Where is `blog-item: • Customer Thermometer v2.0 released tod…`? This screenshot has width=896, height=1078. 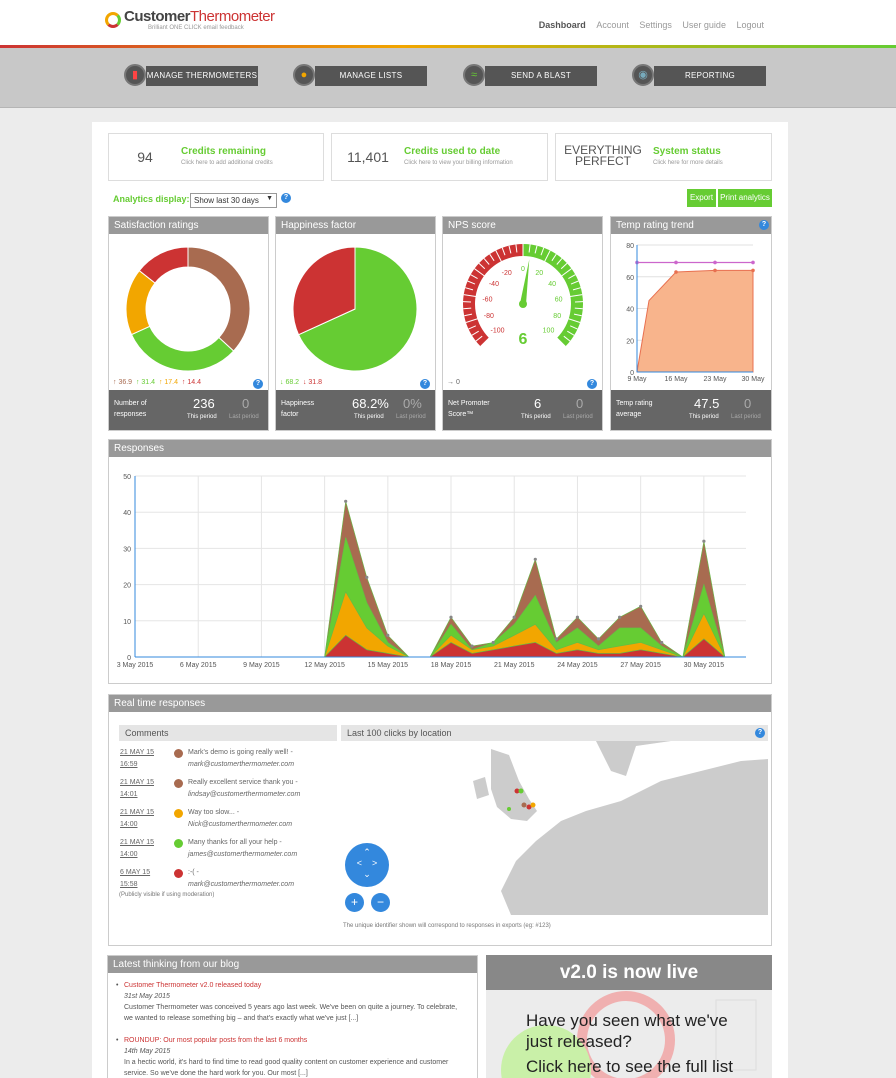 blog-item: • Customer Thermometer v2.0 released tod… is located at coordinates (290, 1002).